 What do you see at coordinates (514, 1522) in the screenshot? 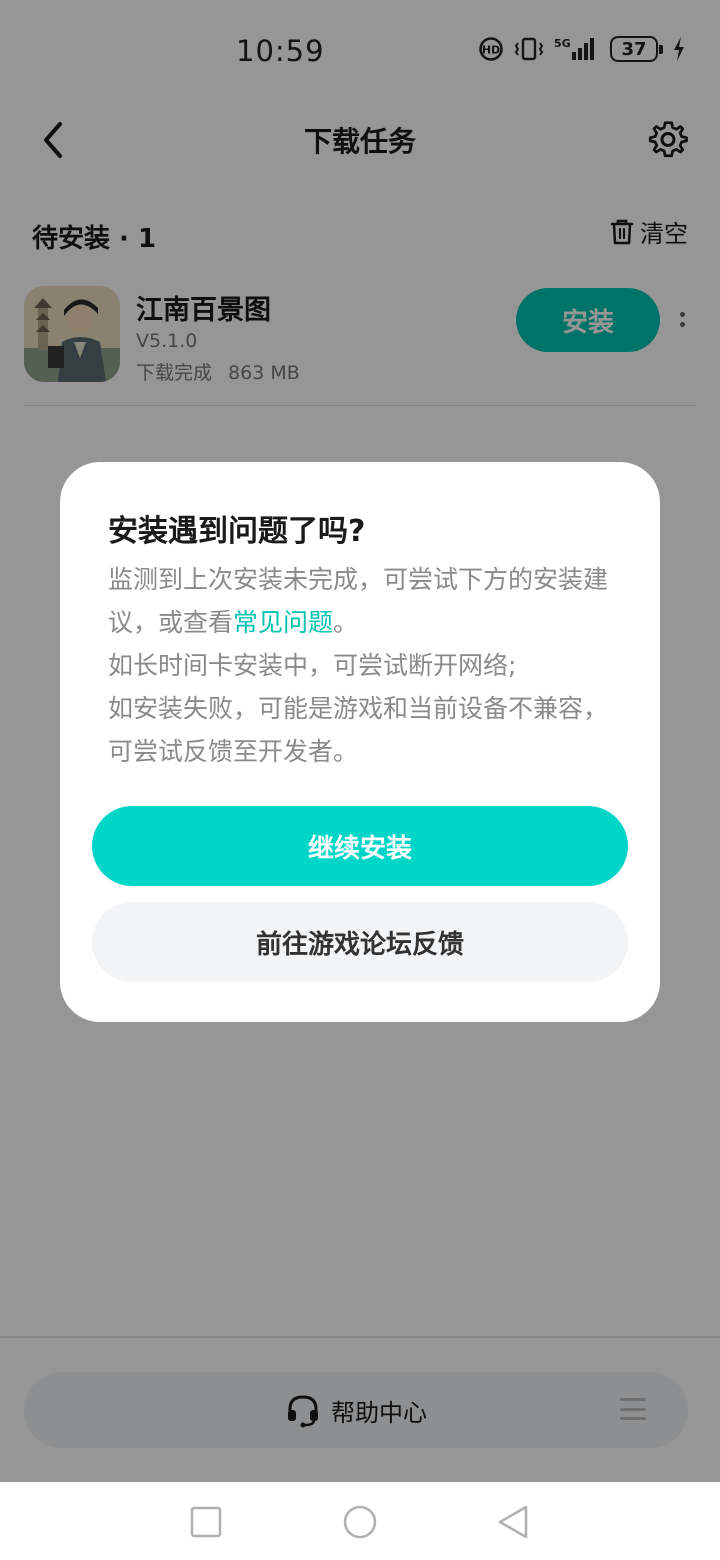
I see `back-nav-icon` at bounding box center [514, 1522].